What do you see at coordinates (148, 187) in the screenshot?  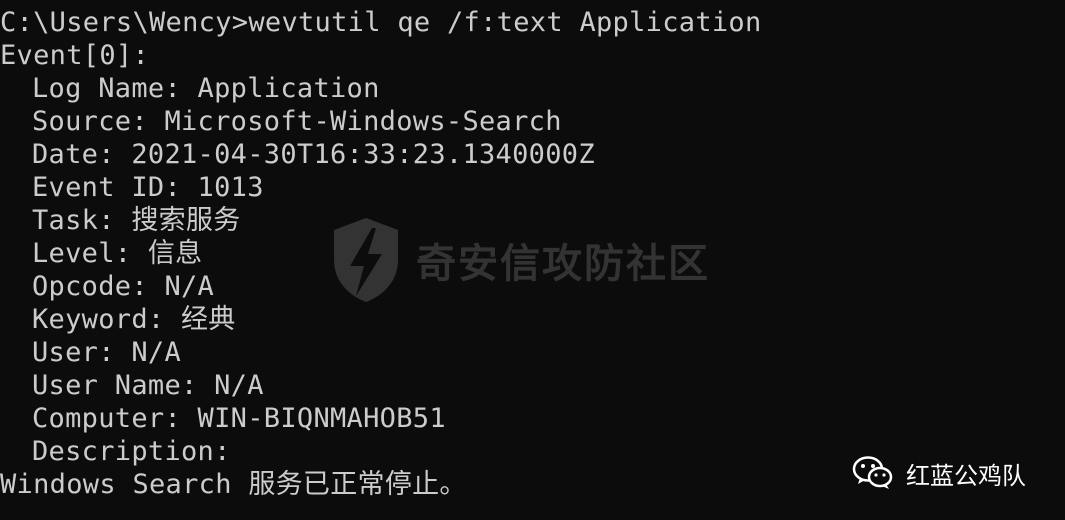 I see `event-id-line: Event ID: 1013` at bounding box center [148, 187].